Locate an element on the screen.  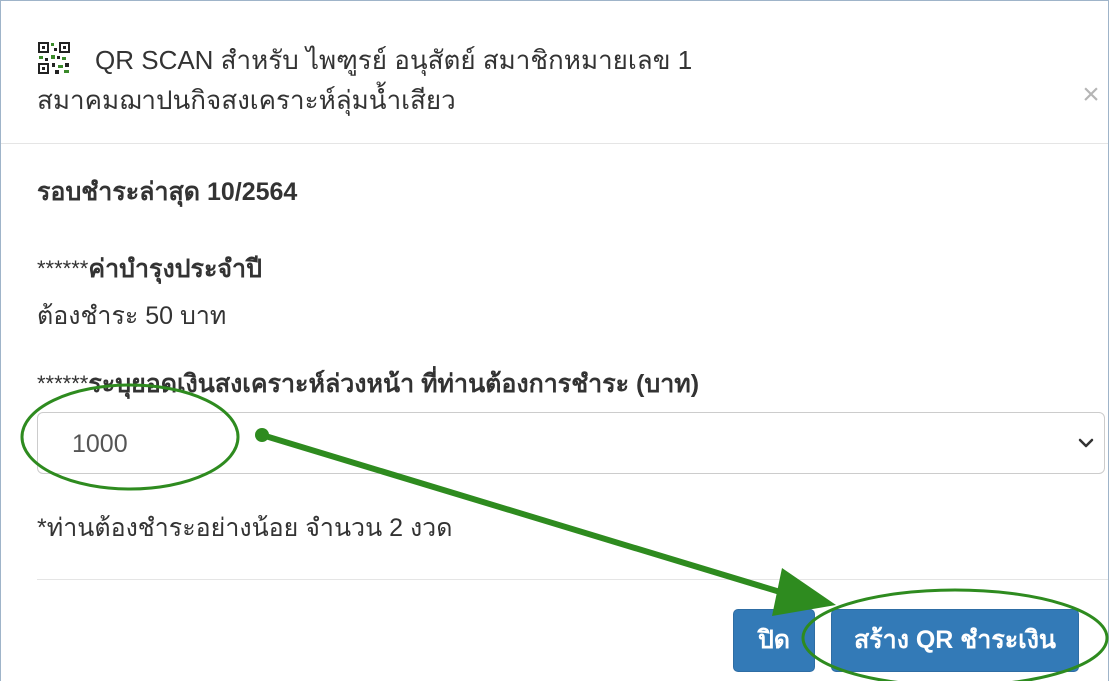
chevron-down-icon is located at coordinates (1086, 443).